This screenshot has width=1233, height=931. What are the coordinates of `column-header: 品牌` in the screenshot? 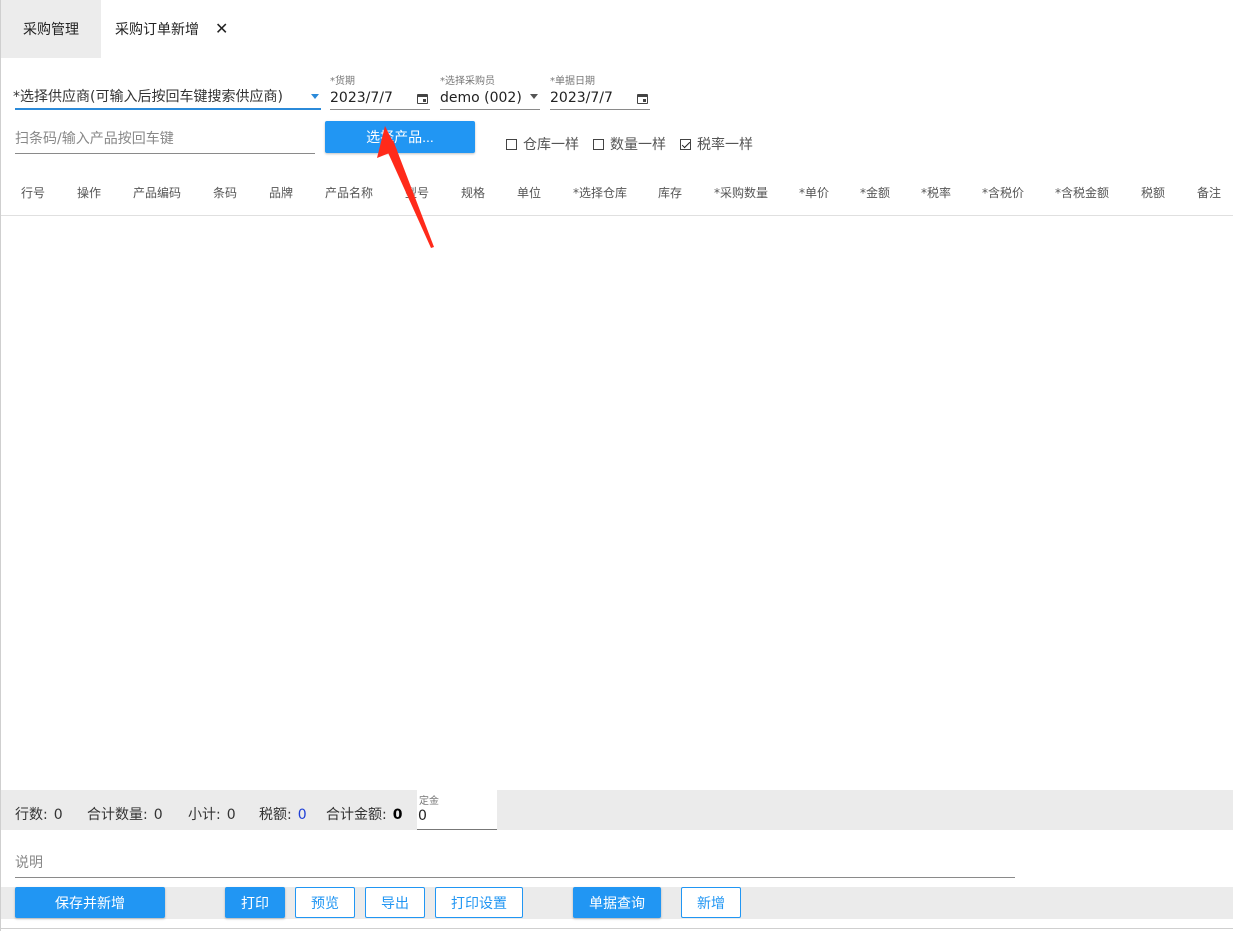 It's located at (281, 192).